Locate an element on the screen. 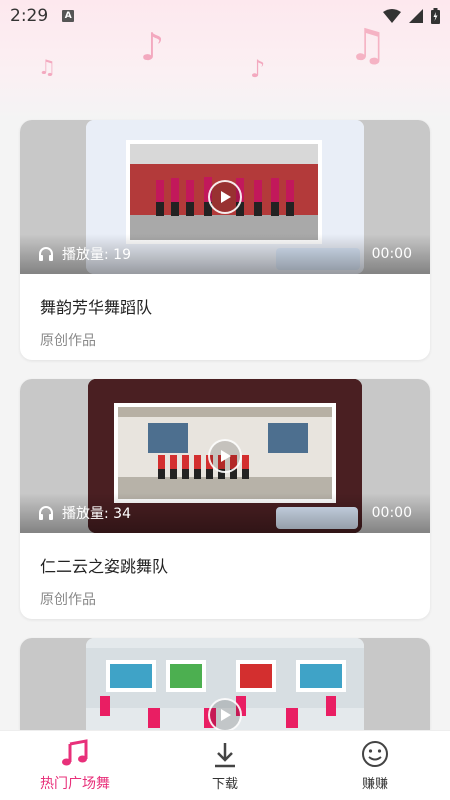 This screenshot has height=800, width=450. video-title: 仁二云之姿跳舞队 is located at coordinates (104, 566).